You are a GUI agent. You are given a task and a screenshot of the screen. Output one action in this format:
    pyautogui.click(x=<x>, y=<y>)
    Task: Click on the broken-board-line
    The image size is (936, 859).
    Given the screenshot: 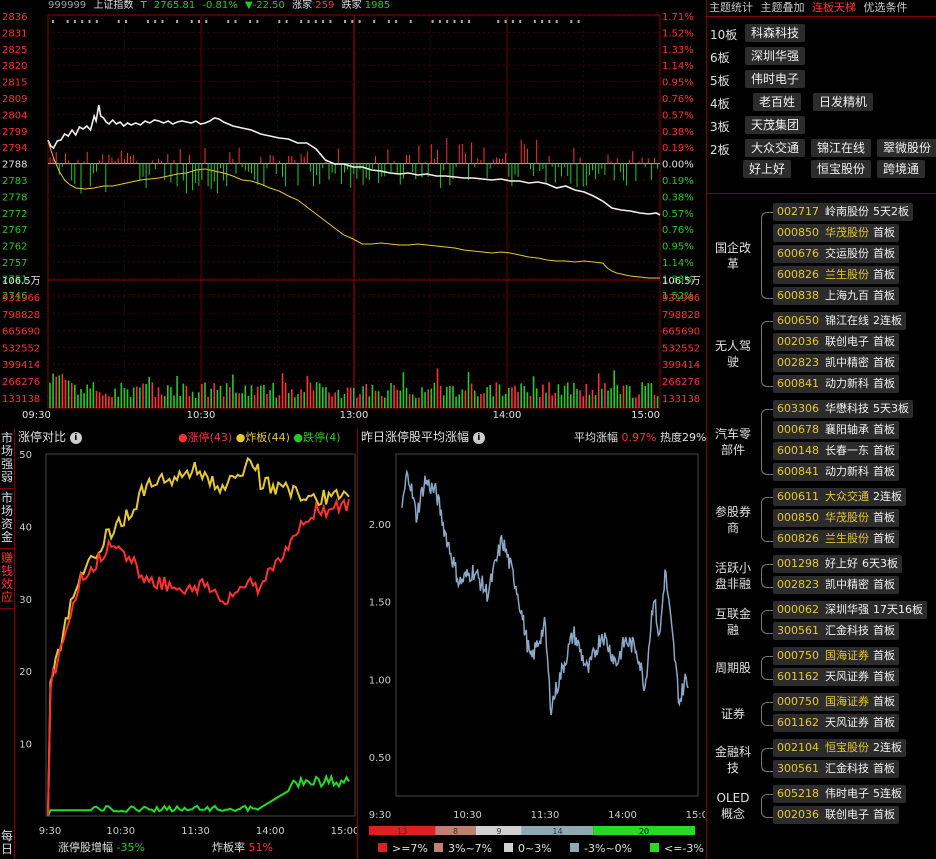 What is the action you would take?
    pyautogui.click(x=198, y=636)
    